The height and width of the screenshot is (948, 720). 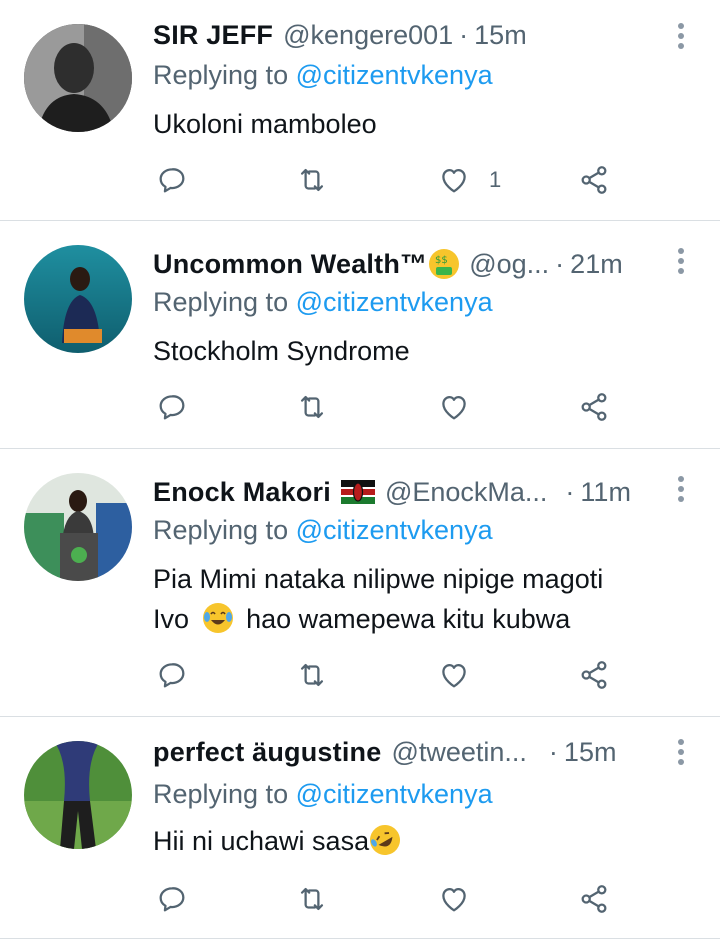 What do you see at coordinates (281, 351) in the screenshot?
I see `tweet-text: Stockholm Syndrome` at bounding box center [281, 351].